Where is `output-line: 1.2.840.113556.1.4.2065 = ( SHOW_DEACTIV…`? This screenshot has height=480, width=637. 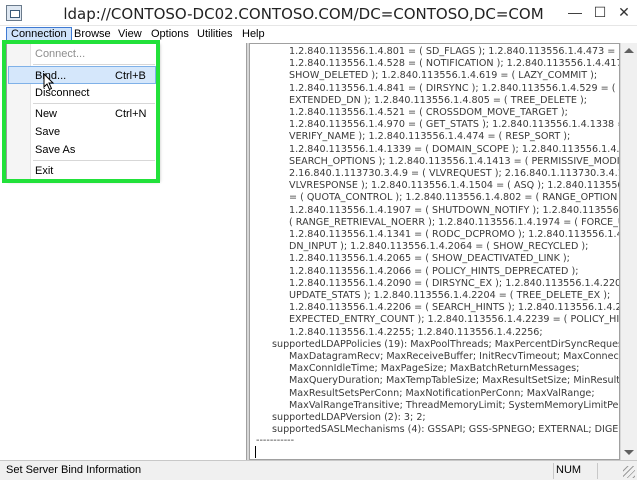
output-line: 1.2.840.113556.1.4.2065 = ( SHOW_DEACTIV… is located at coordinates (429, 259).